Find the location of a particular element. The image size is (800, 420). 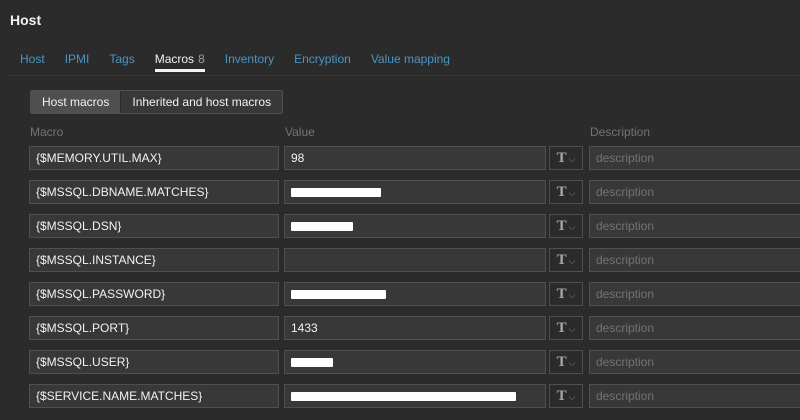

macro-name-input: {$MSSQL.INSTANCE} is located at coordinates (154, 260).